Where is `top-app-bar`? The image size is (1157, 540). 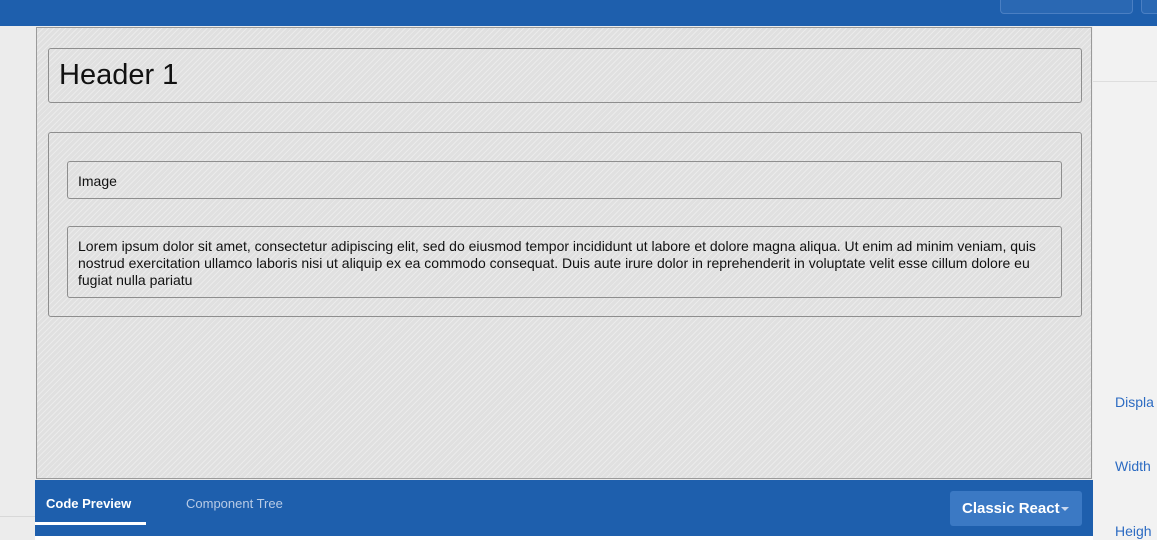 top-app-bar is located at coordinates (578, 13).